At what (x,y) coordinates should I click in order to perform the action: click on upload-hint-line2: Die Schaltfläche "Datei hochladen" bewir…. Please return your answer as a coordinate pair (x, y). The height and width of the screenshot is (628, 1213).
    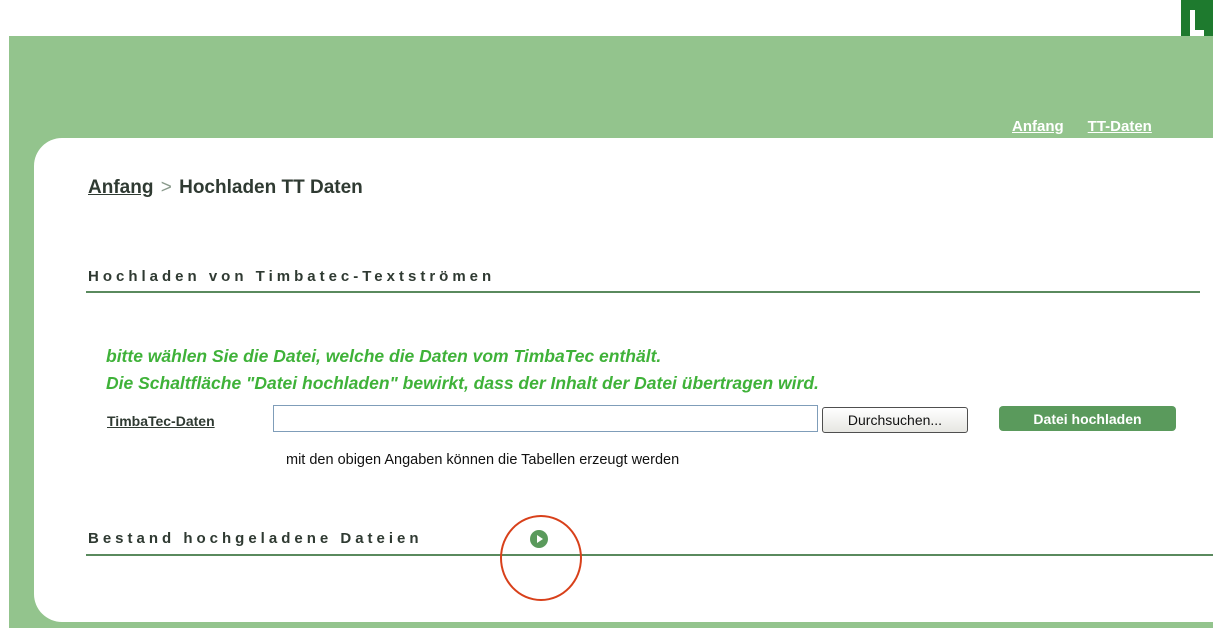
    Looking at the image, I should click on (462, 383).